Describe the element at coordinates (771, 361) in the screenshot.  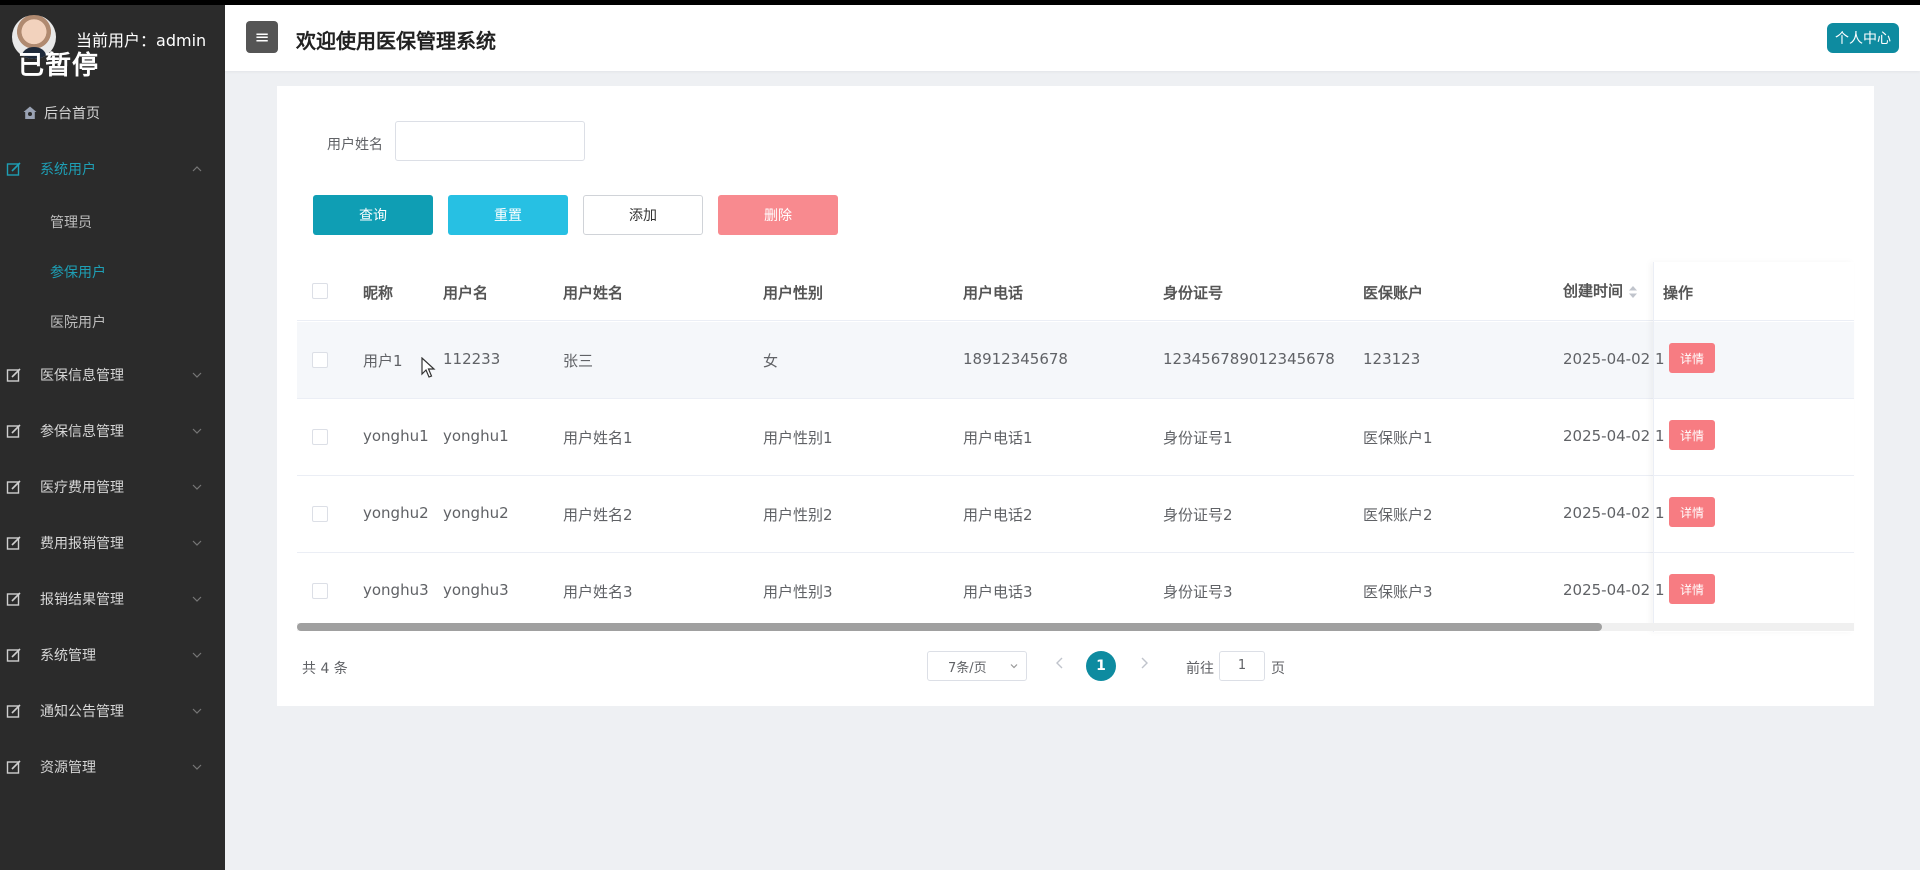
I see `cell-gender: 女` at that location.